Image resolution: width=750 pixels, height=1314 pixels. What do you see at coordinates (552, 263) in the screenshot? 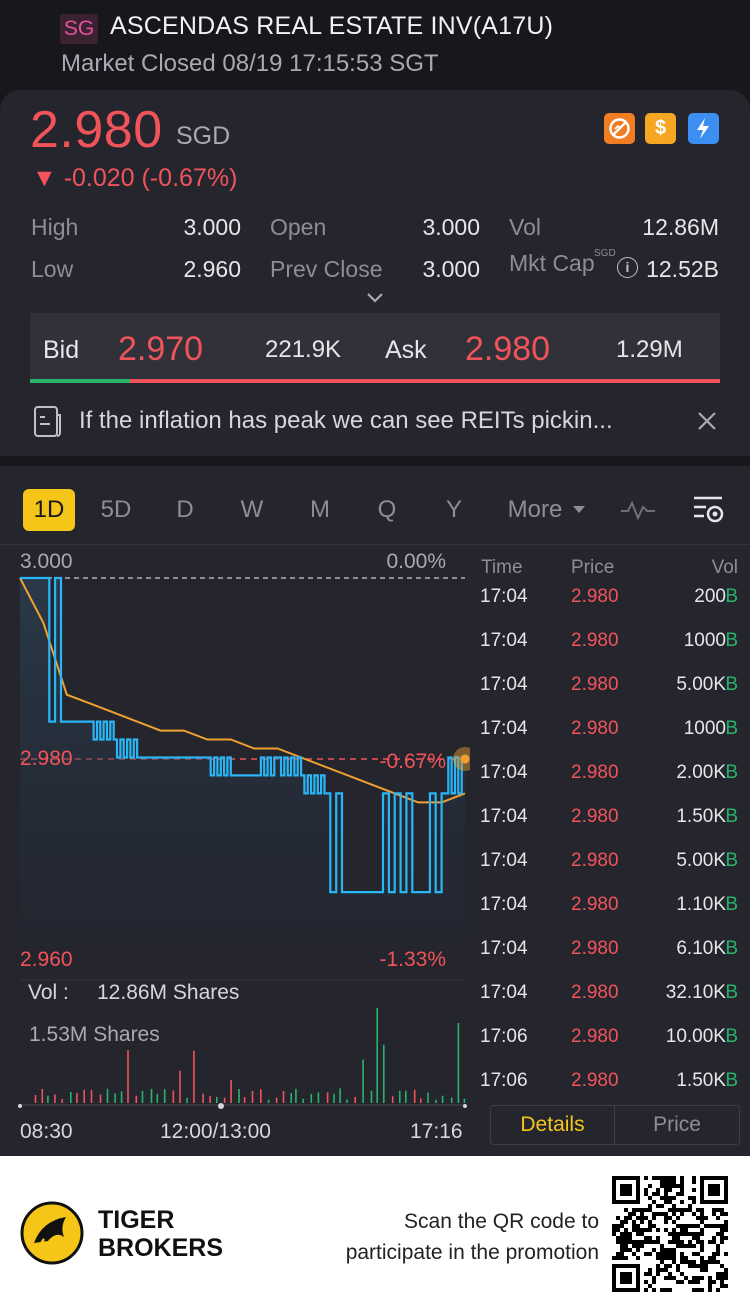
I see `mkt-cap-label: Mkt Cap` at bounding box center [552, 263].